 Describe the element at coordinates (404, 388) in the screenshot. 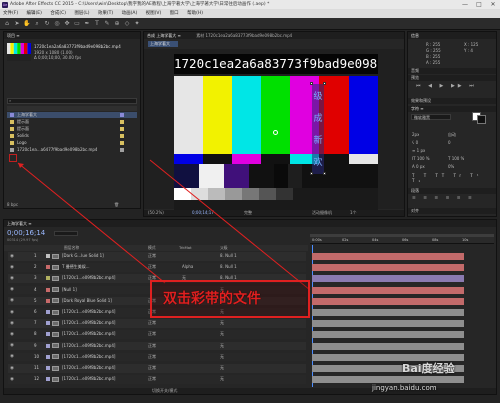

I see `baidu-watermark-url: jingyan.baidu.com` at that location.